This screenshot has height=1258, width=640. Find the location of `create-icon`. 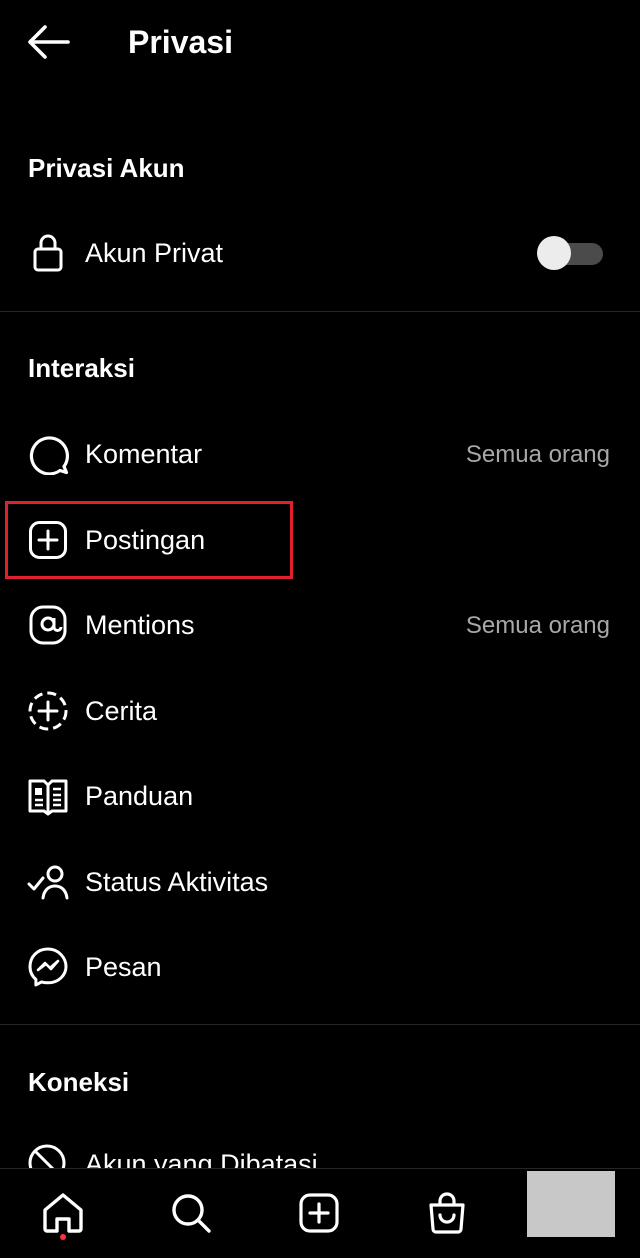

create-icon is located at coordinates (319, 1213).